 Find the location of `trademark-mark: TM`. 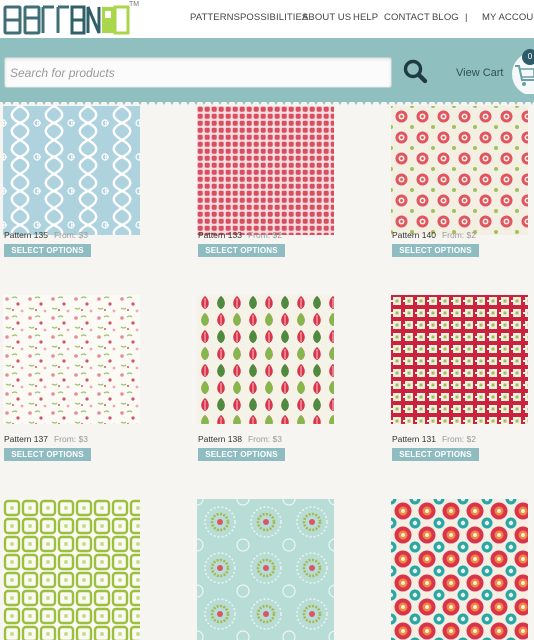

trademark-mark: TM is located at coordinates (134, 4).